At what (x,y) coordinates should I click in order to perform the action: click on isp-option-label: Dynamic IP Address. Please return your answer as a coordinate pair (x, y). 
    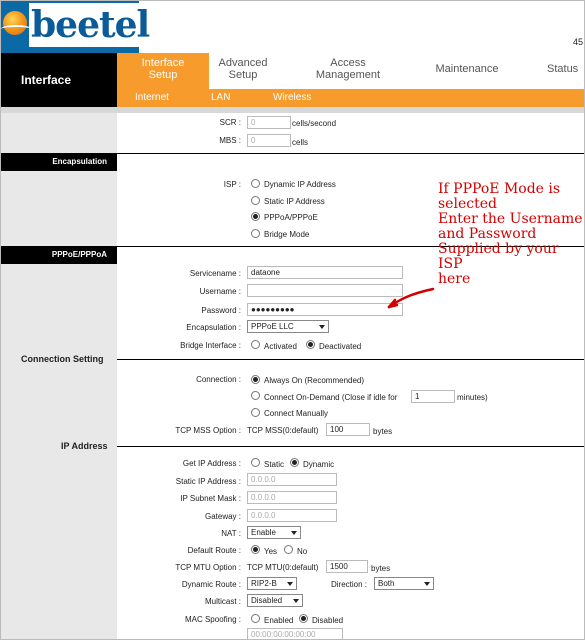
    Looking at the image, I should click on (300, 184).